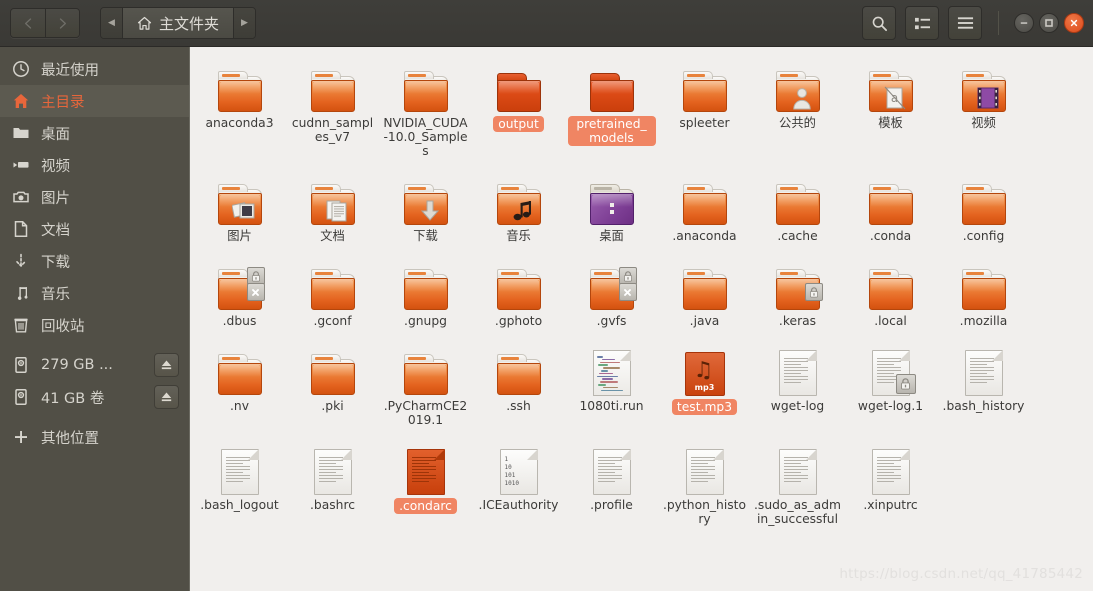  Describe the element at coordinates (611, 380) in the screenshot. I see `file-item: 1080ti.run` at that location.